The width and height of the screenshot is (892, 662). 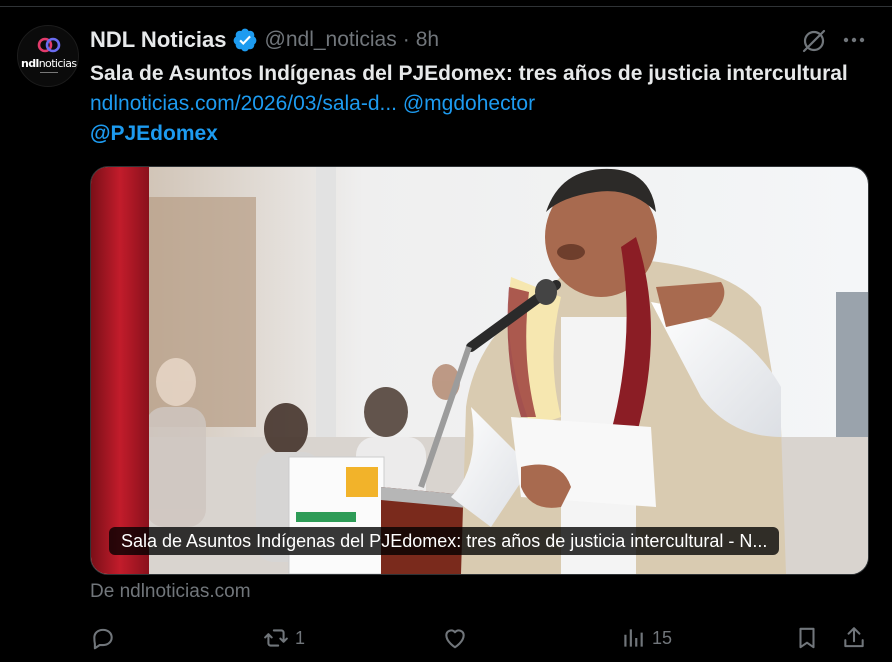 I want to click on views-count: 15, so click(x=662, y=637).